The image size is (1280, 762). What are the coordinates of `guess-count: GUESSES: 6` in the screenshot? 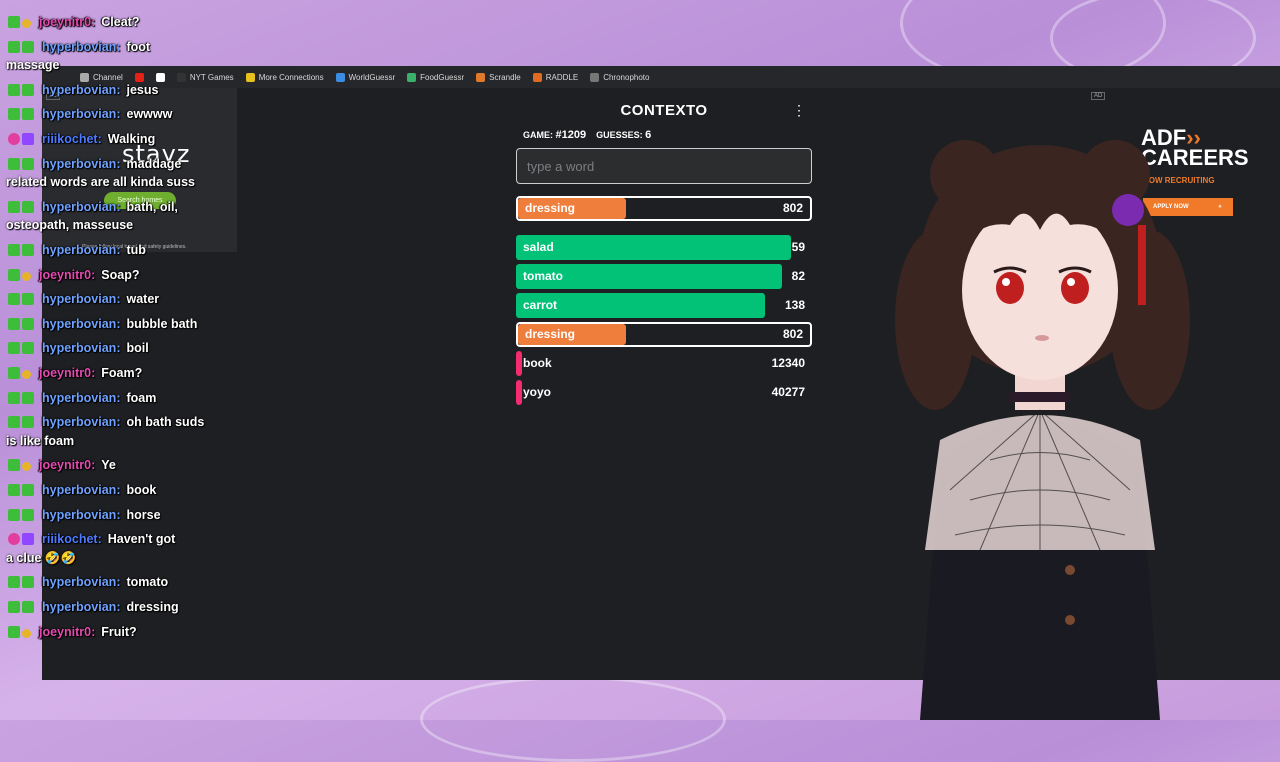 It's located at (623, 135).